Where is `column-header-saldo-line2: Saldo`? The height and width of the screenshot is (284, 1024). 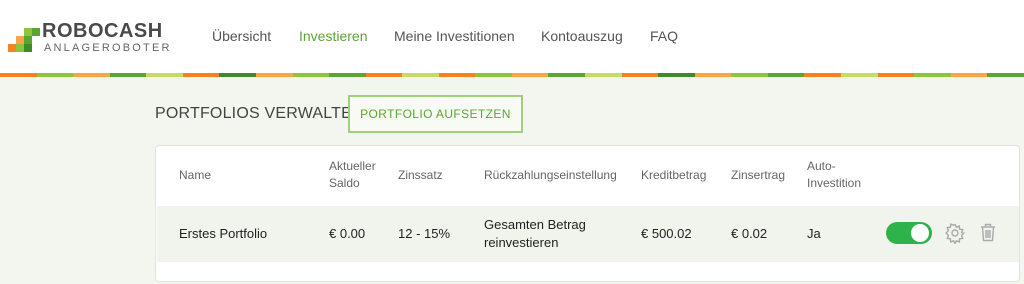 column-header-saldo-line2: Saldo is located at coordinates (344, 183).